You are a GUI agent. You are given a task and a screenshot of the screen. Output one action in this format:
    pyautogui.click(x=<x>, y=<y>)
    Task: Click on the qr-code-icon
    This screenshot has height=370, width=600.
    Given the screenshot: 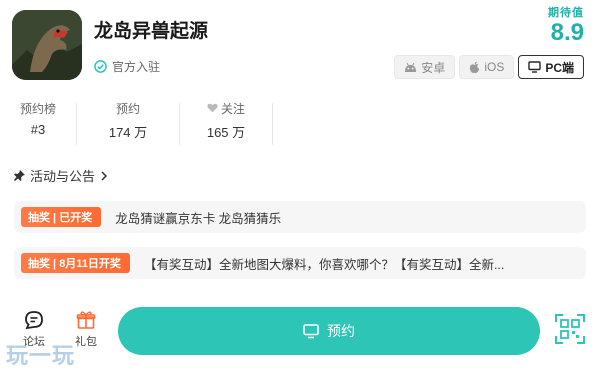 What is the action you would take?
    pyautogui.click(x=570, y=329)
    